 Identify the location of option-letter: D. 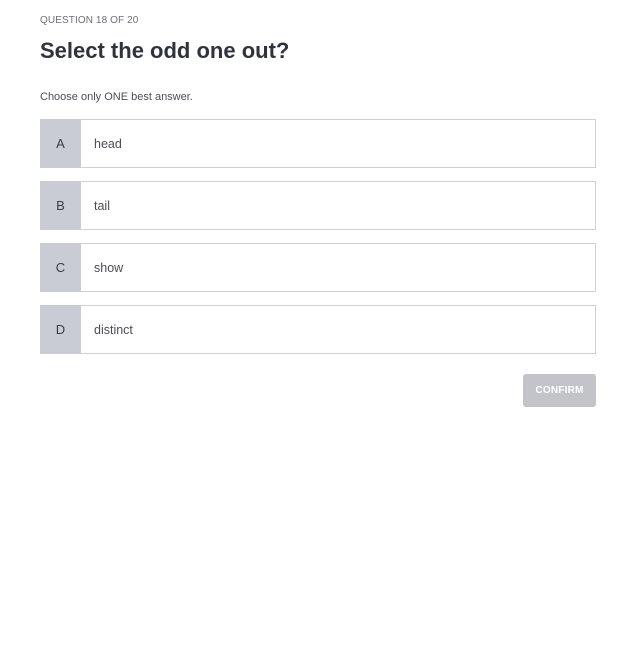
(60, 329).